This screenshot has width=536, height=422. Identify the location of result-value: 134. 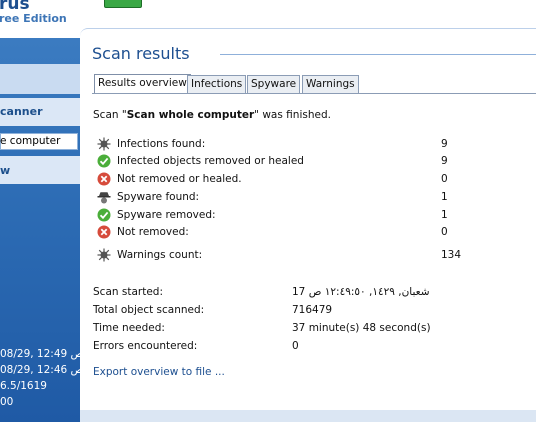
(451, 255).